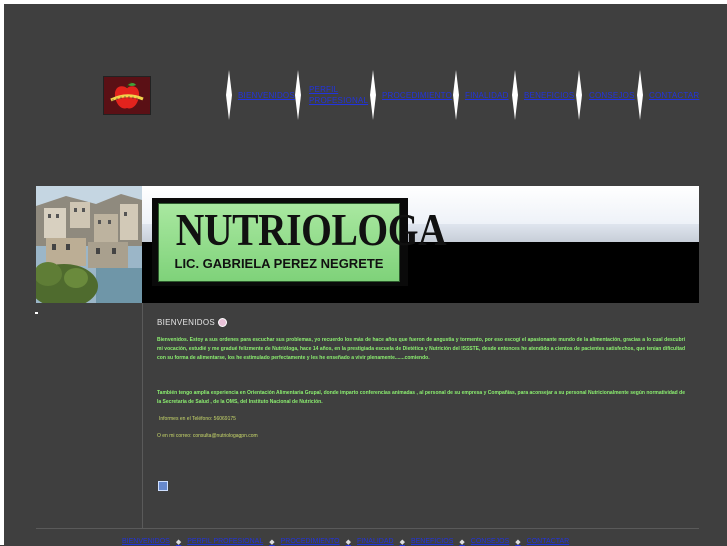  What do you see at coordinates (2, 272) in the screenshot?
I see `left-border` at bounding box center [2, 272].